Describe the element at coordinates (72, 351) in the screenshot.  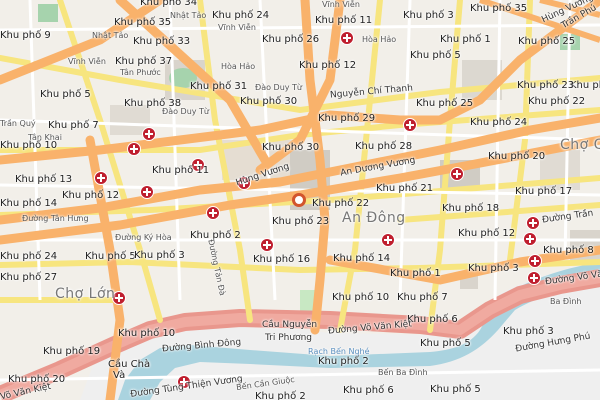
I see `area-label: Khu phố 19` at that location.